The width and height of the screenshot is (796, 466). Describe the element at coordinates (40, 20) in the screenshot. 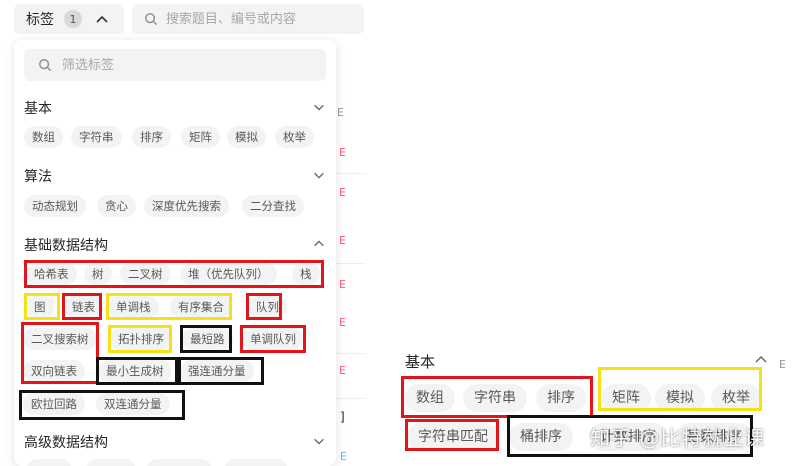

I see `tag-filter-label: 标签` at that location.